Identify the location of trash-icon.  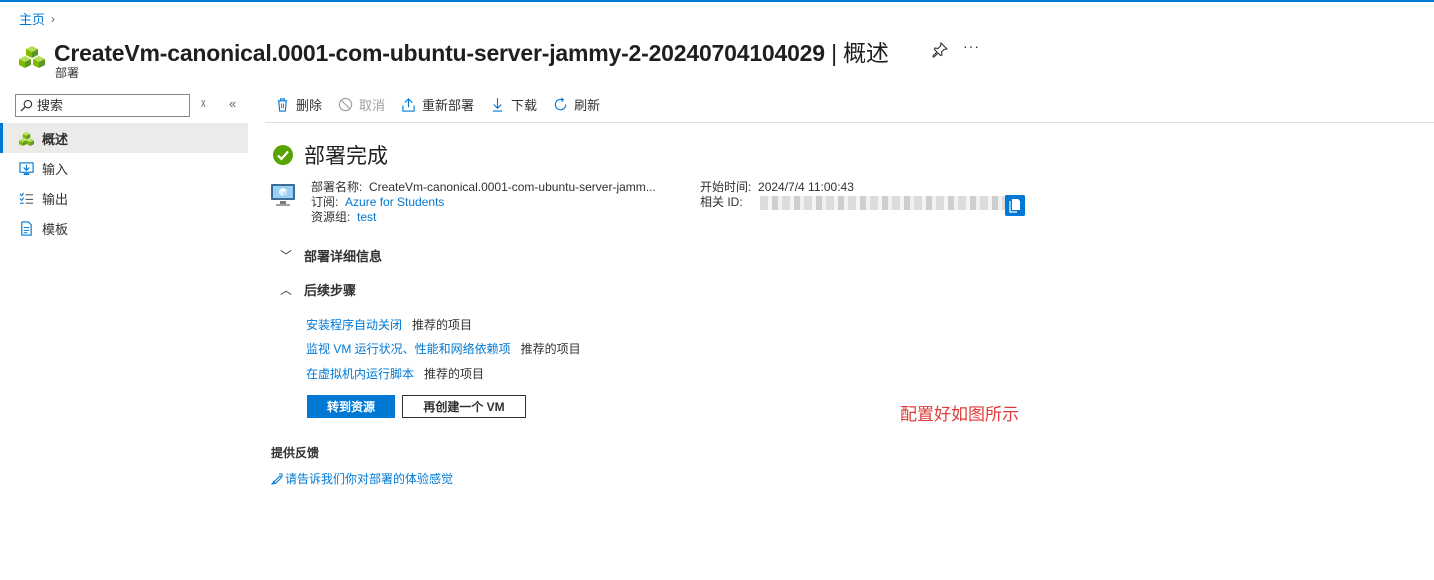
(282, 104).